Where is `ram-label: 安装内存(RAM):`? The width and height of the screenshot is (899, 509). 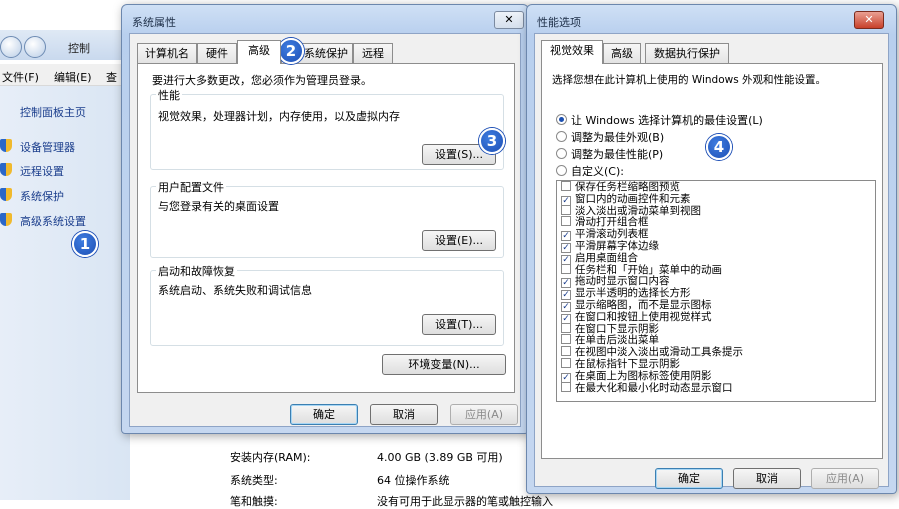 ram-label: 安装内存(RAM): is located at coordinates (270, 457).